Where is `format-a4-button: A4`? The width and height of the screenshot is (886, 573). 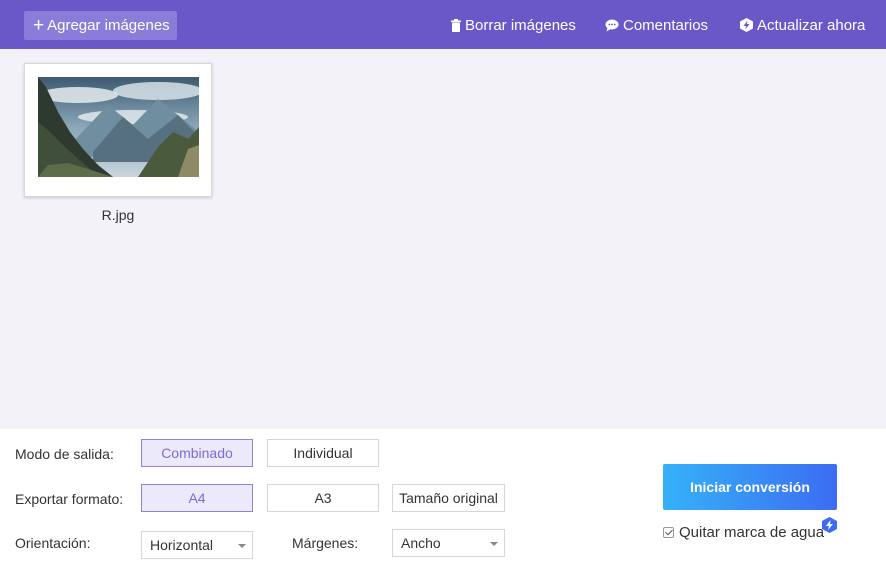
format-a4-button: A4 is located at coordinates (197, 498).